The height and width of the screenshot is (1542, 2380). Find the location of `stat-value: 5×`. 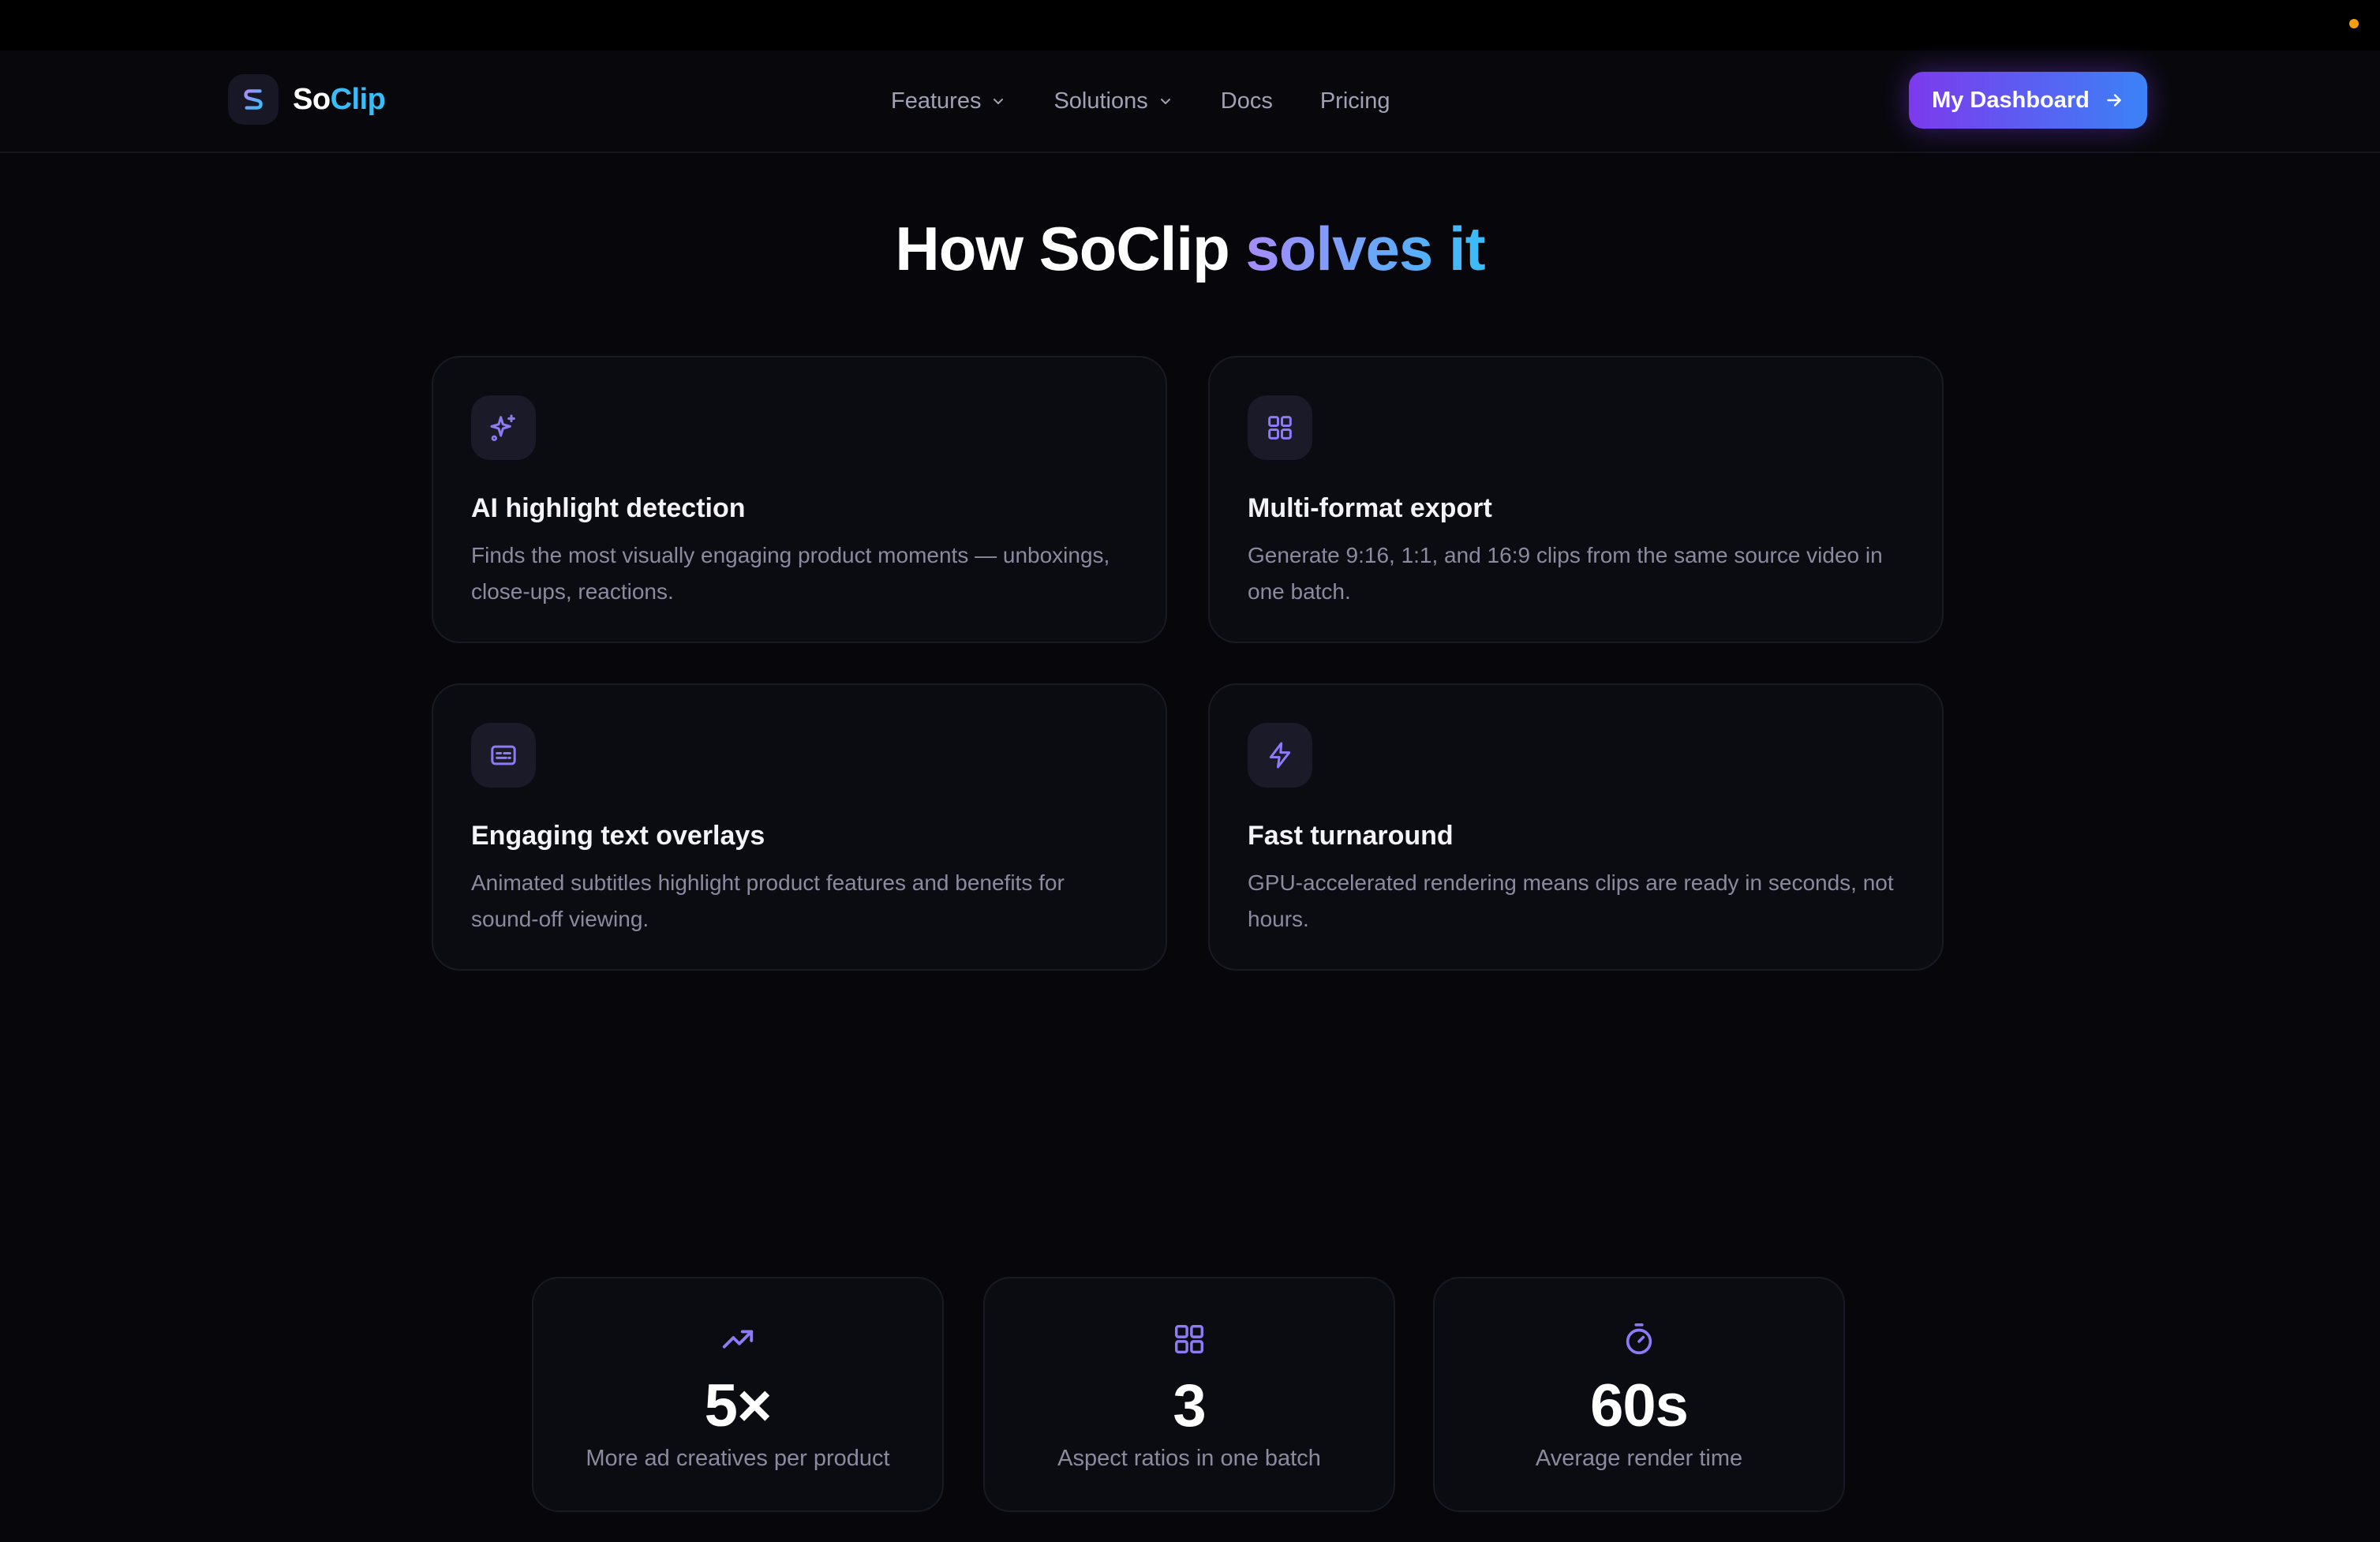

stat-value: 5× is located at coordinates (738, 1405).